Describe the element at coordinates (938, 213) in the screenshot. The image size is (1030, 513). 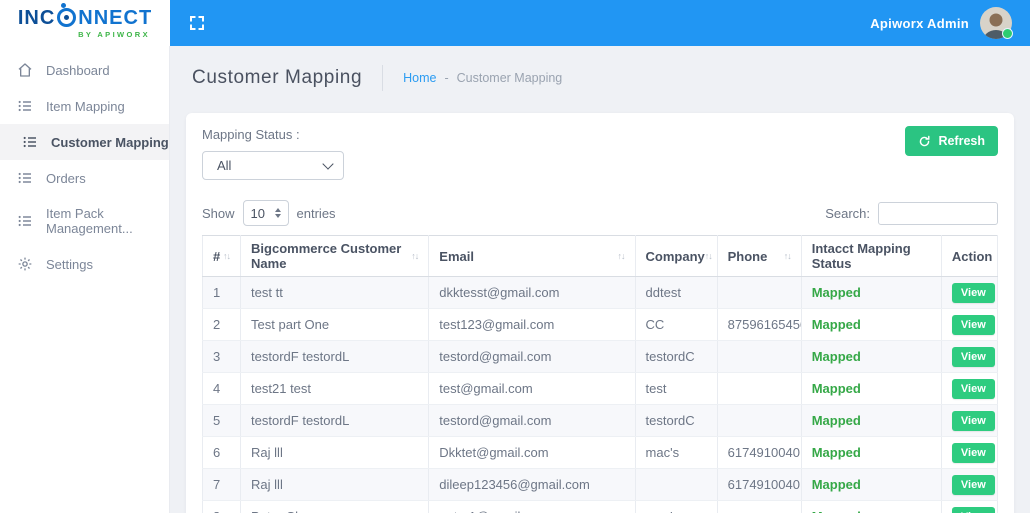
I see `search-input` at that location.